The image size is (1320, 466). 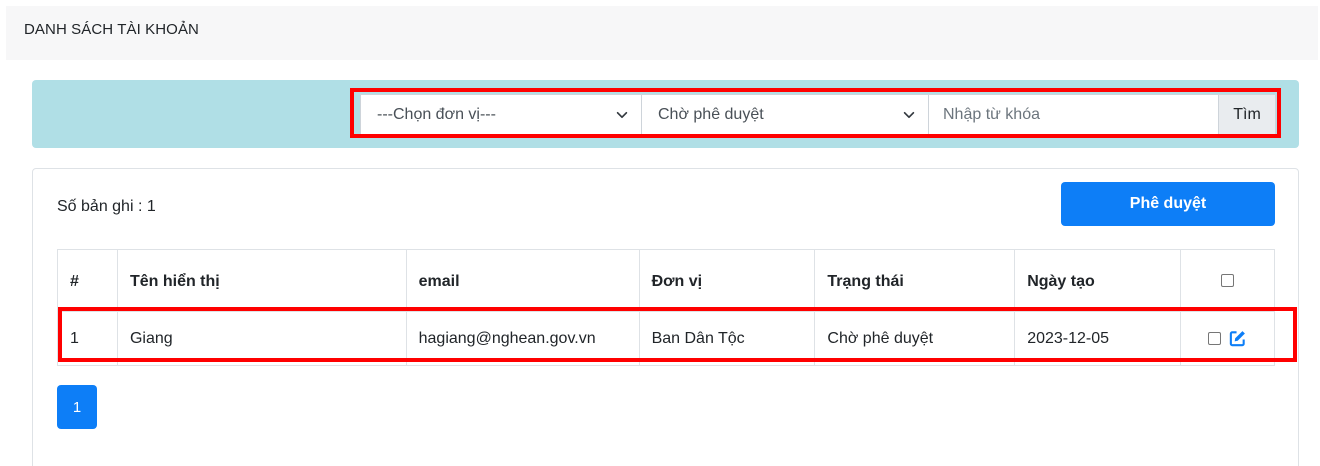 What do you see at coordinates (915, 280) in the screenshot?
I see `col-header-status: Trạng thái` at bounding box center [915, 280].